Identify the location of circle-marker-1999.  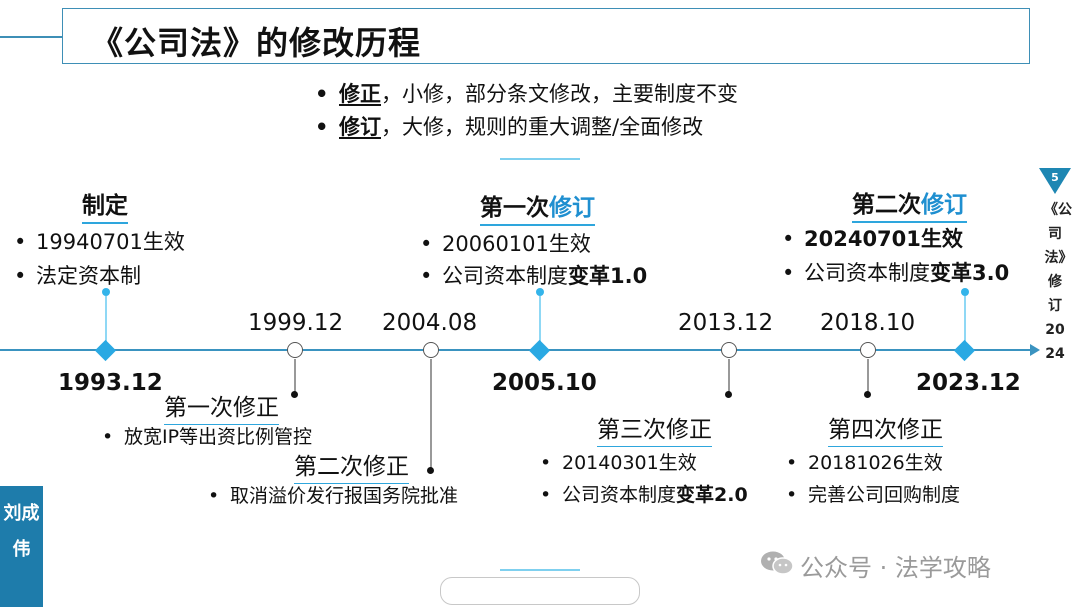
(295, 350).